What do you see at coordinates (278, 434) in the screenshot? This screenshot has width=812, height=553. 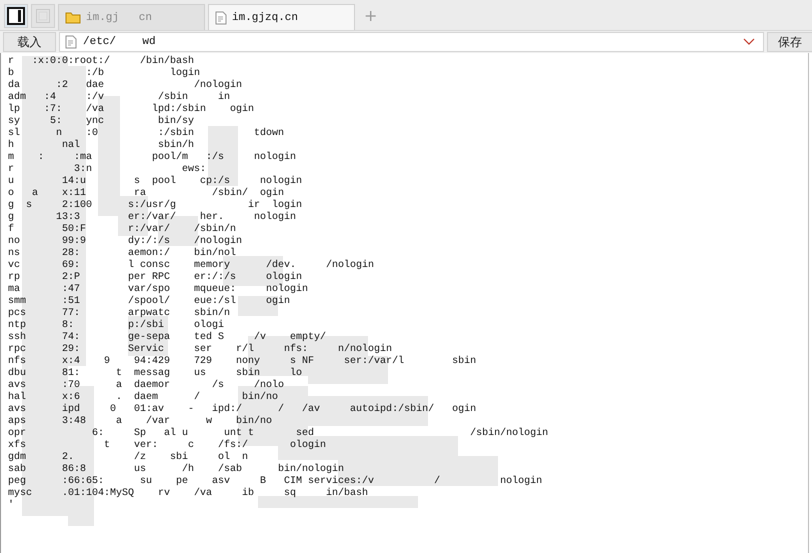 I see `text-line: opr 6: Sp al u unt t sed /sbin/nologin` at bounding box center [278, 434].